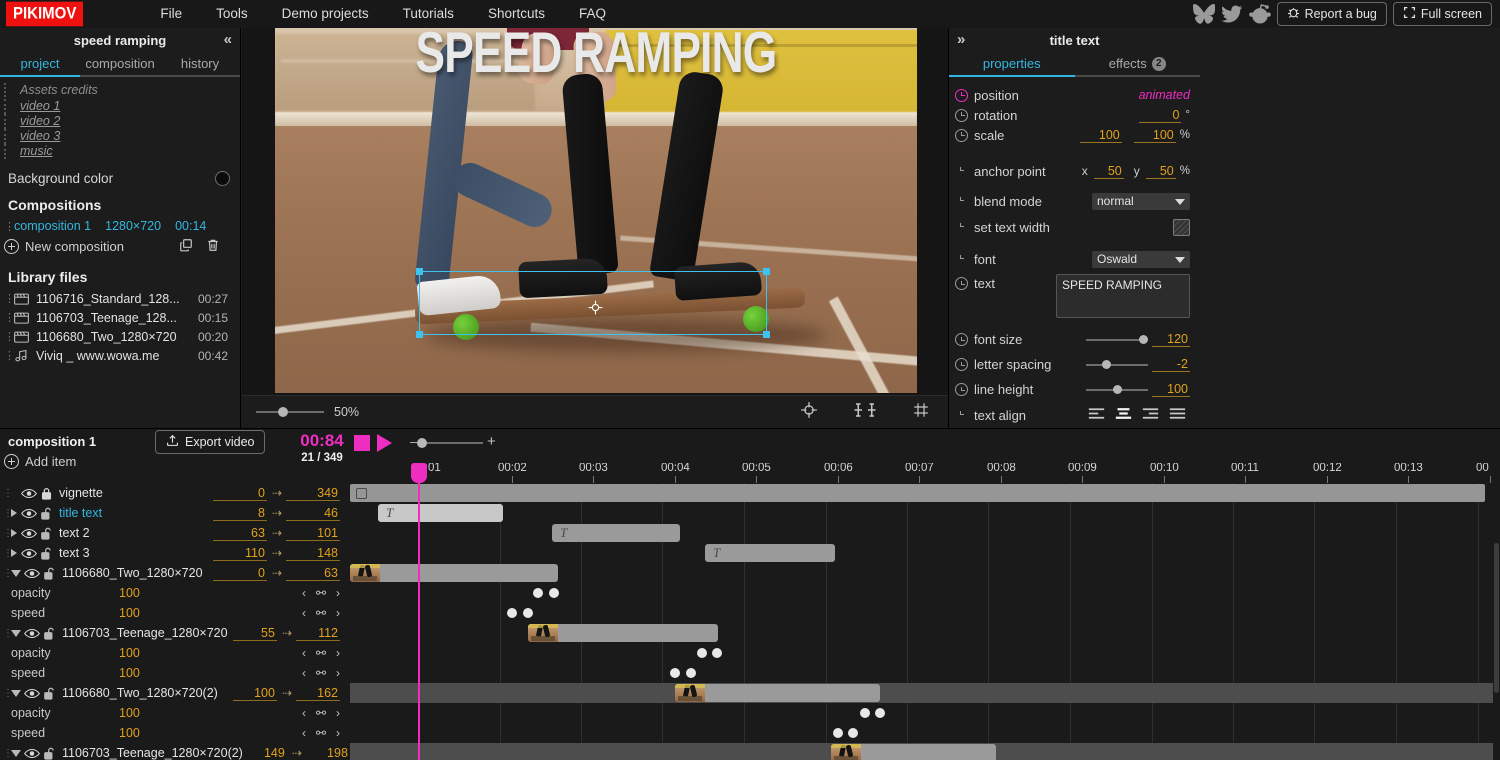 The image size is (1500, 760). Describe the element at coordinates (213, 246) in the screenshot. I see `delete-icon` at that location.